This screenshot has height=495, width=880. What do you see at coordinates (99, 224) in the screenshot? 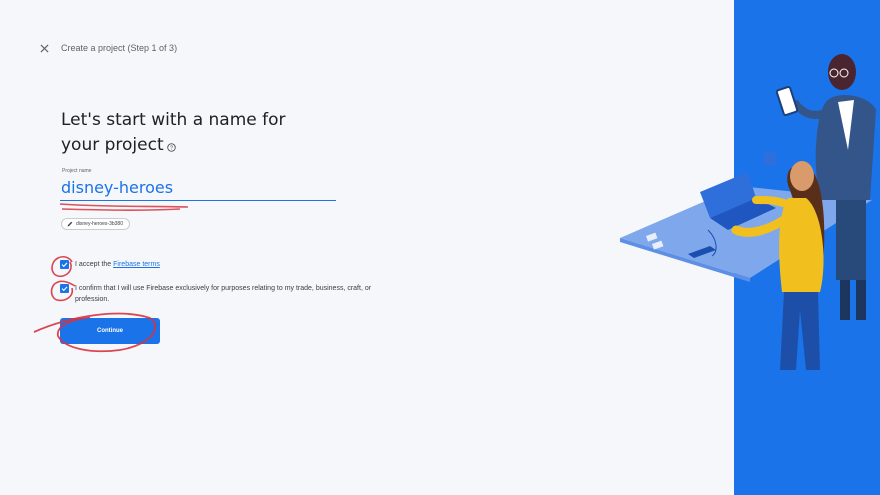
I see `project-id-text: disney-heroes-3b380` at bounding box center [99, 224].